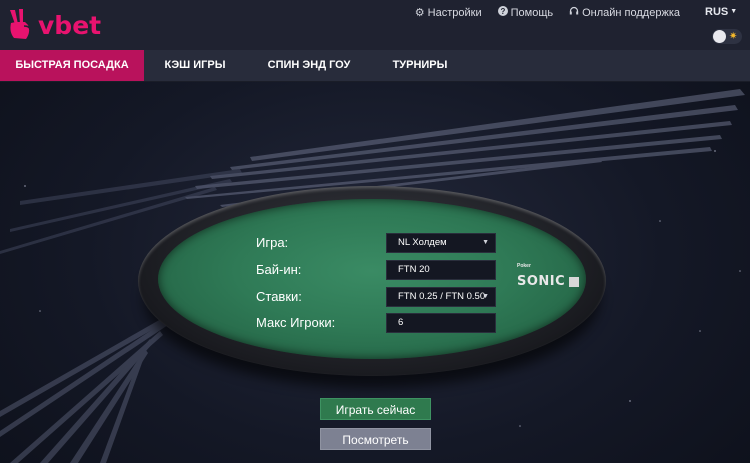 This screenshot has width=750, height=463. What do you see at coordinates (70, 25) in the screenshot?
I see `logo-text: vbet` at bounding box center [70, 25].